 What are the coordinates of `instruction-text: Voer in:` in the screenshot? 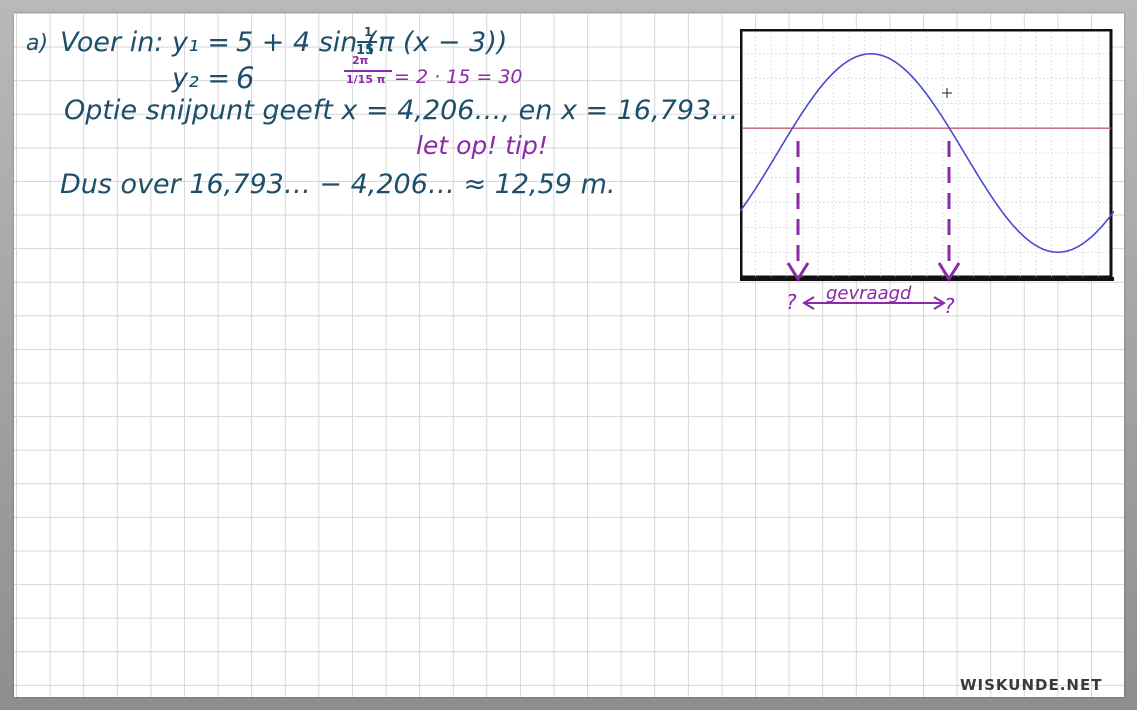 It's located at (112, 42).